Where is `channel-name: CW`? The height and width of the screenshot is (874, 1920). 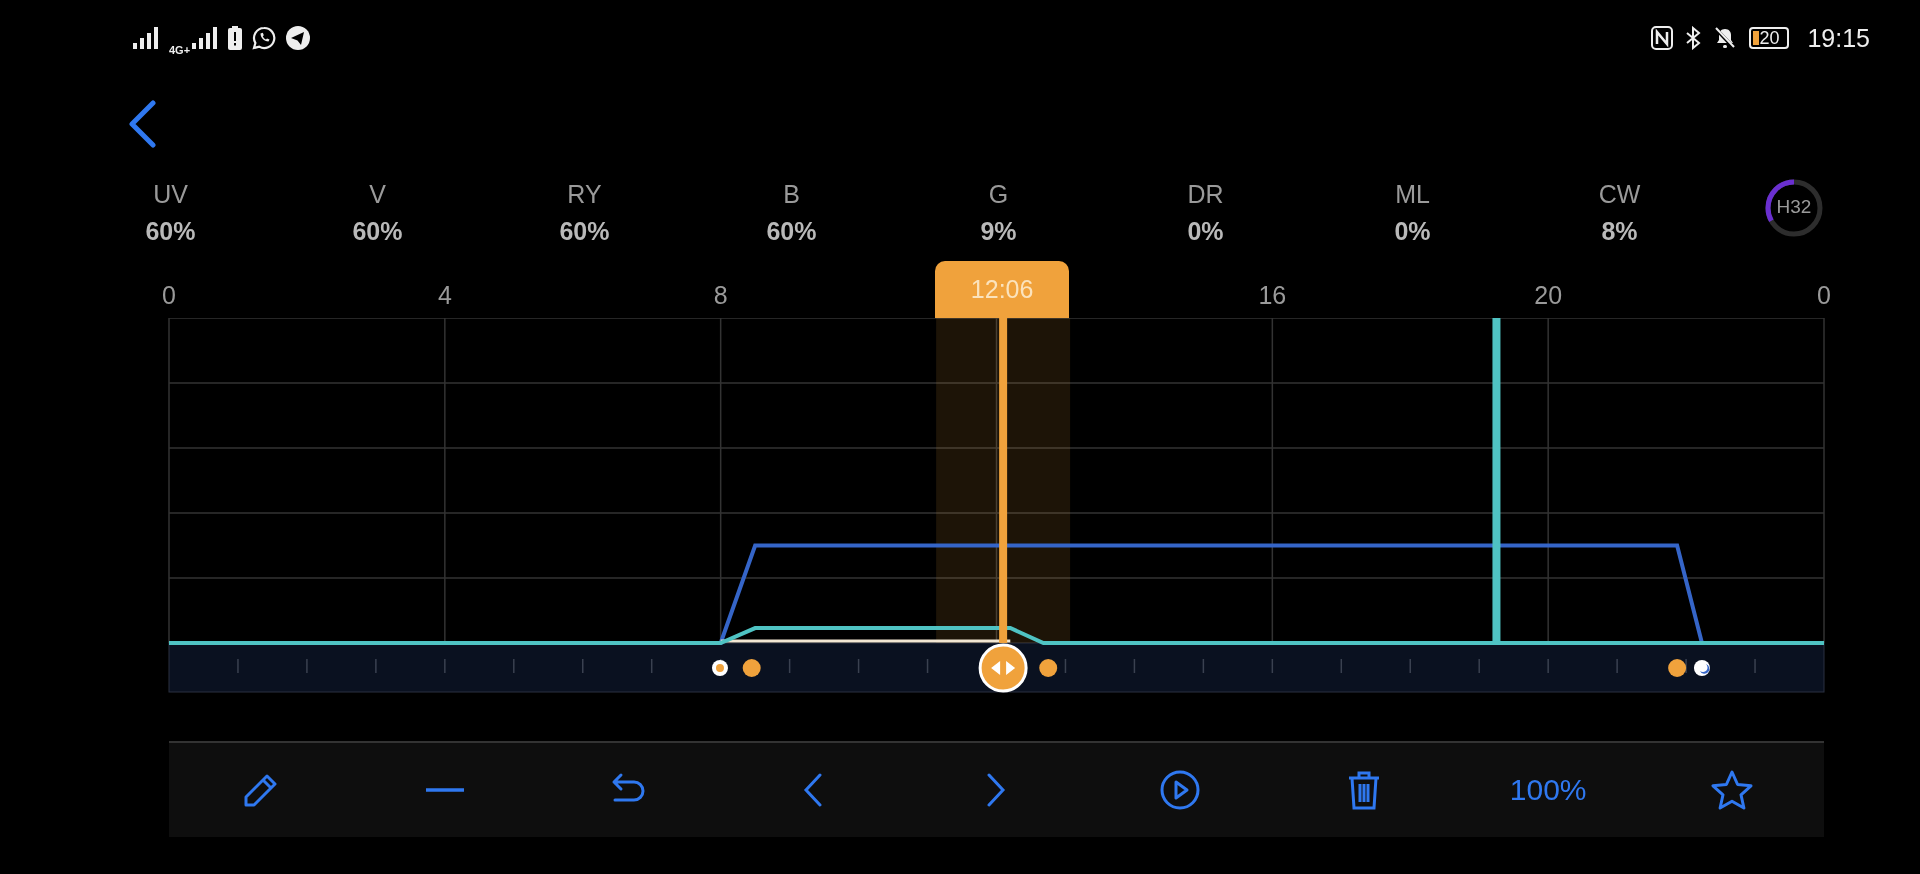
channel-name: CW is located at coordinates (1619, 194).